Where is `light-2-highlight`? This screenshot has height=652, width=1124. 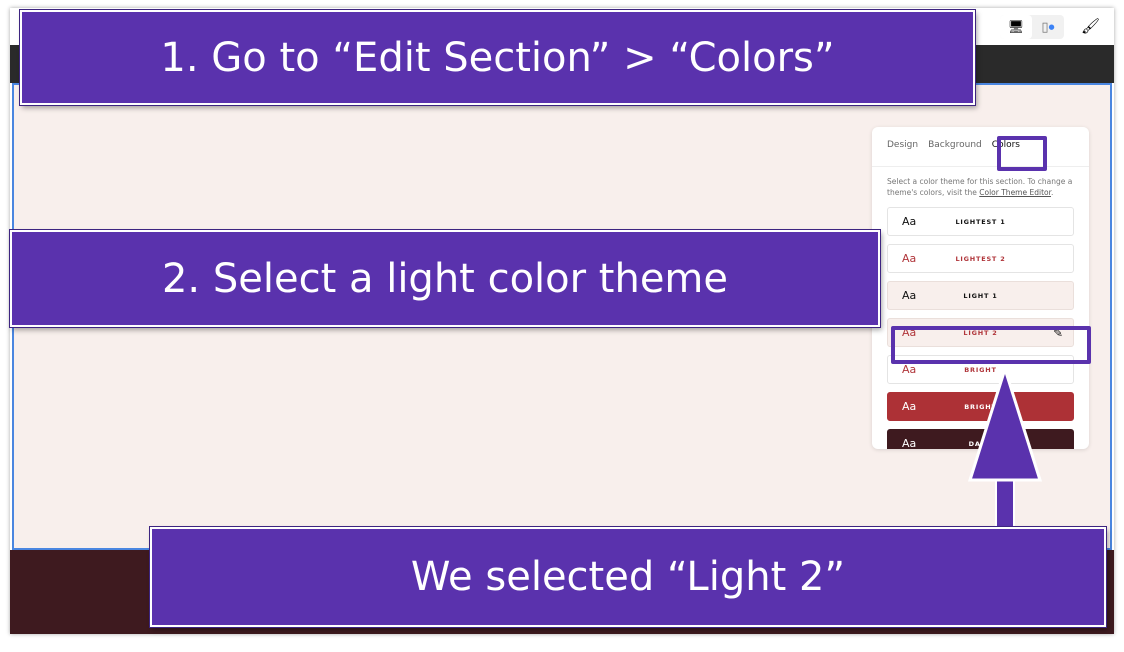
light-2-highlight is located at coordinates (991, 345).